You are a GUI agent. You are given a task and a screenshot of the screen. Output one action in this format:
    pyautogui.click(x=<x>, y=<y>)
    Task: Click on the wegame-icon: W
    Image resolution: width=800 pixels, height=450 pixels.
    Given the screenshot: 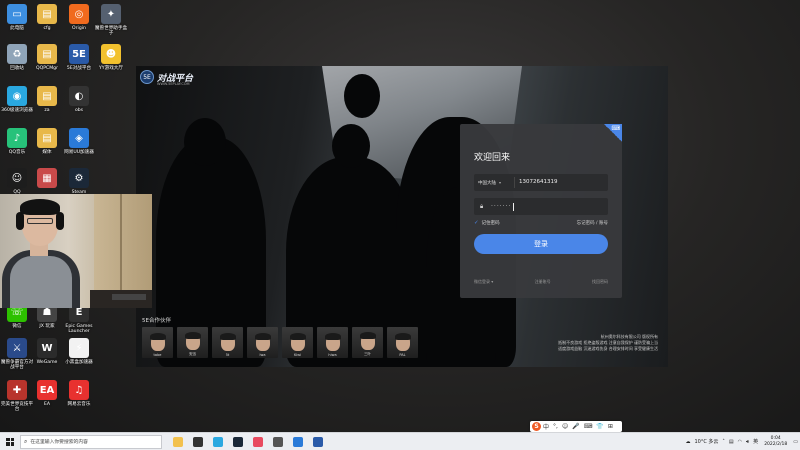 What is the action you would take?
    pyautogui.click(x=47, y=348)
    